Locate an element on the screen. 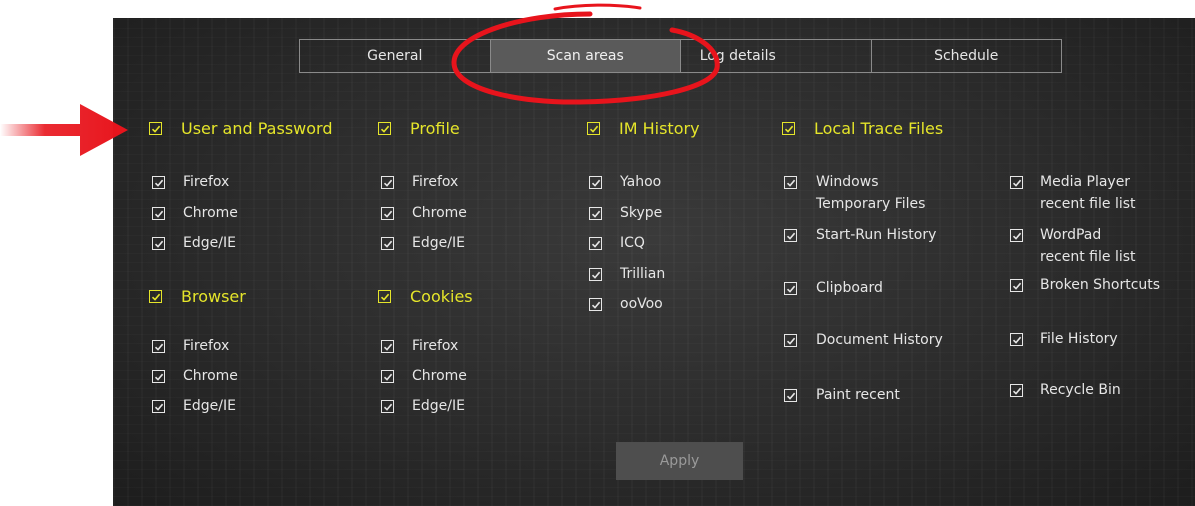 This screenshot has height=506, width=1195. profile-item-2-checkbox is located at coordinates (387, 243).